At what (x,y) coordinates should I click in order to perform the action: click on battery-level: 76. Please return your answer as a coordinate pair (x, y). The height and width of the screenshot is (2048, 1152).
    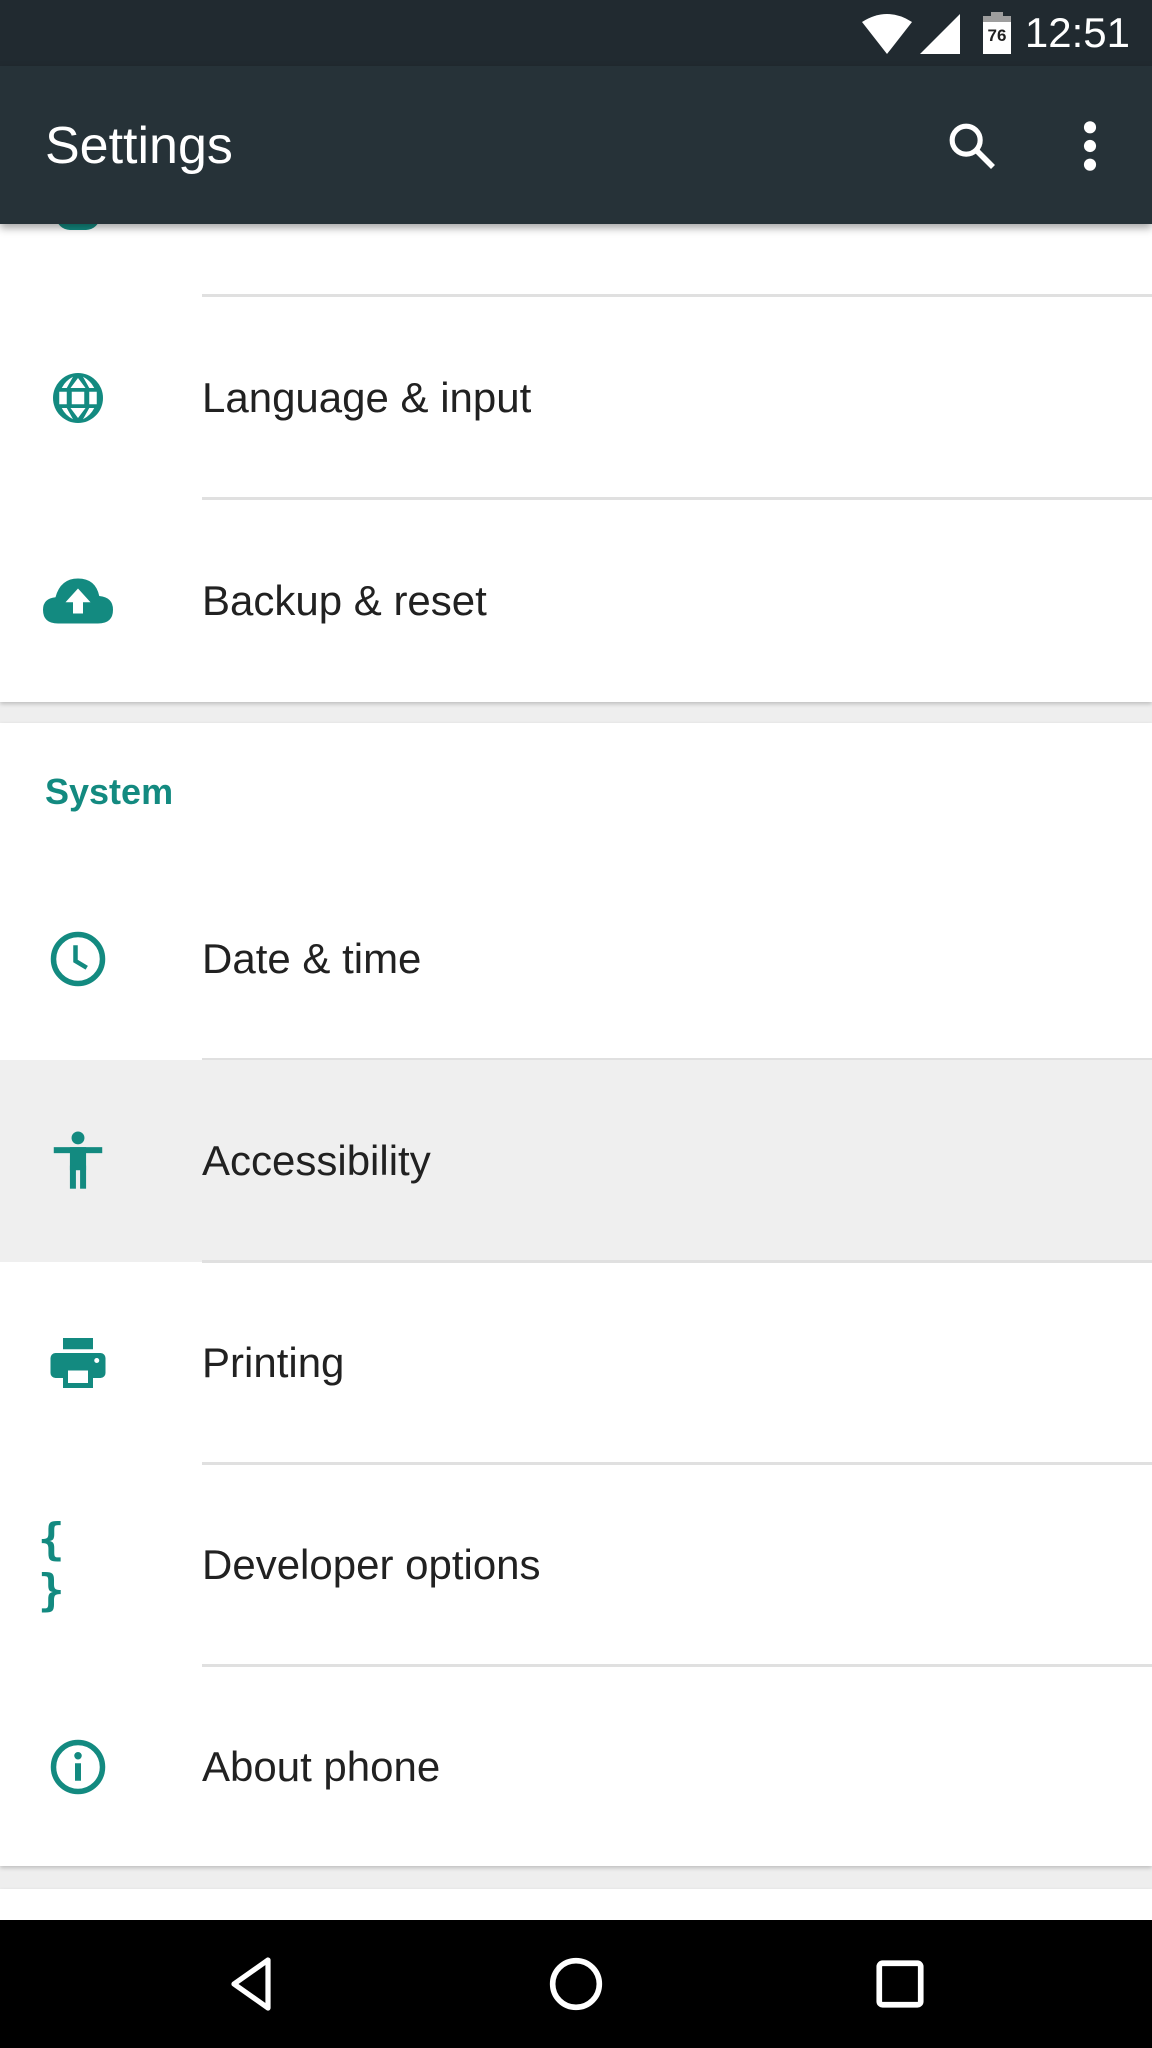
    Looking at the image, I should click on (997, 35).